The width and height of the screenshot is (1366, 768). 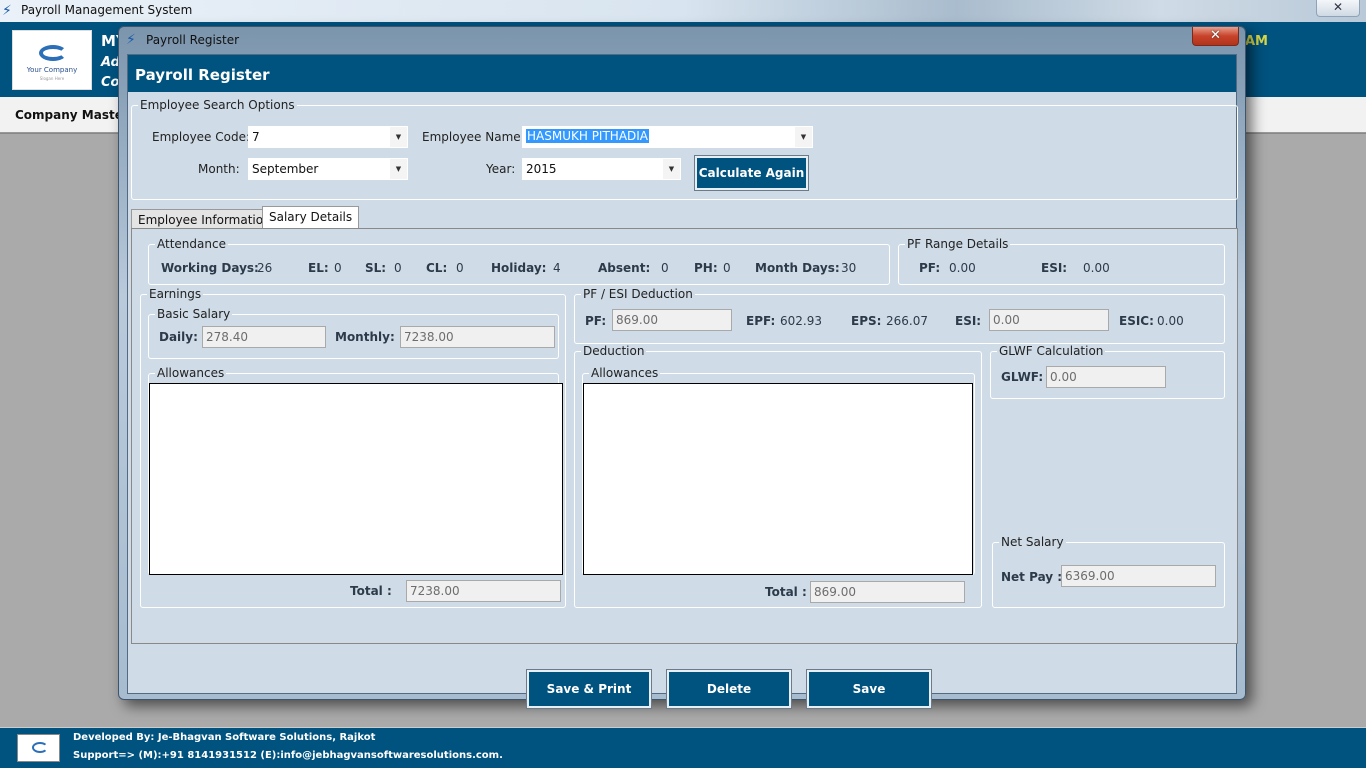 I want to click on company-contact: Co, so click(x=110, y=82).